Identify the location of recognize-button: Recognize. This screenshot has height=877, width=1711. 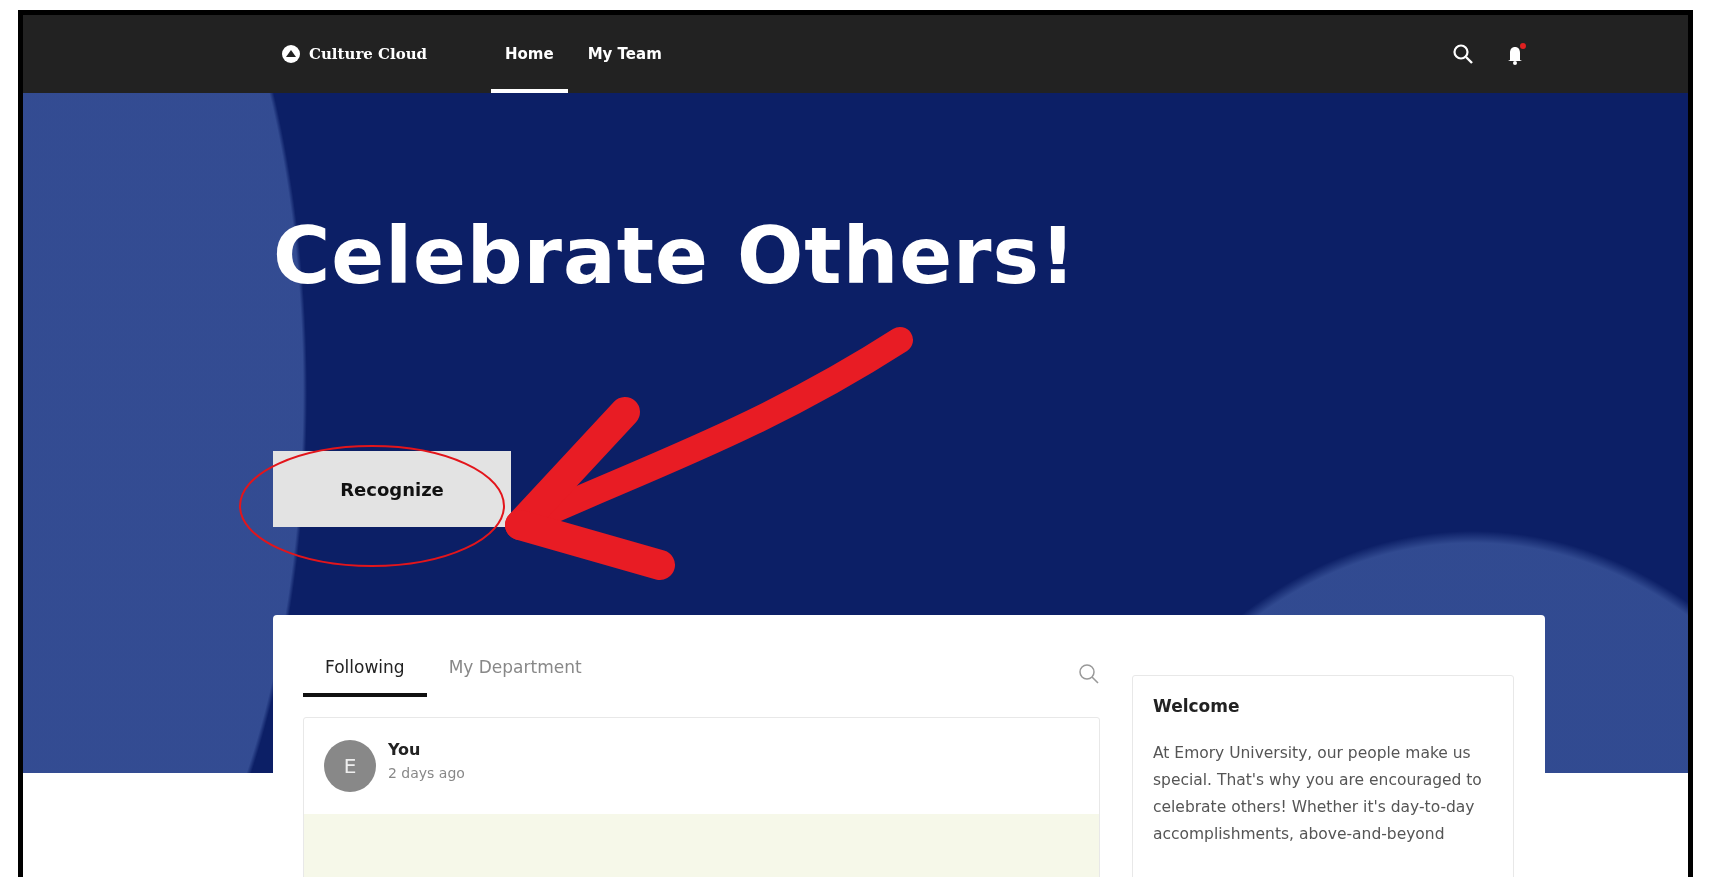
(392, 489).